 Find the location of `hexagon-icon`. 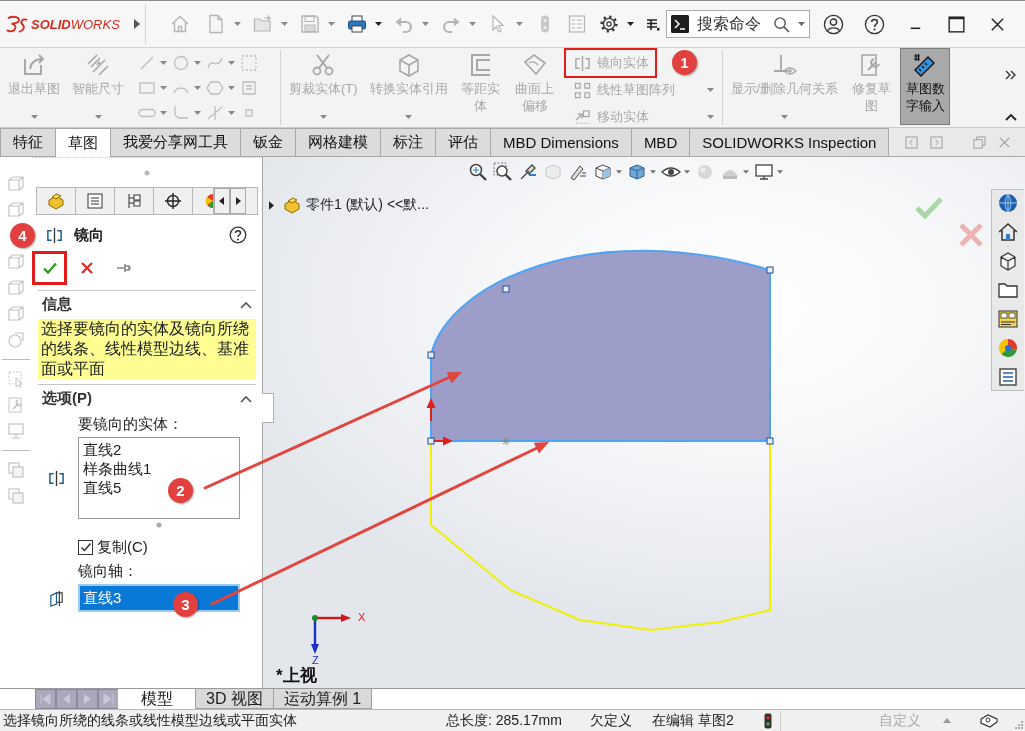

hexagon-icon is located at coordinates (215, 87).